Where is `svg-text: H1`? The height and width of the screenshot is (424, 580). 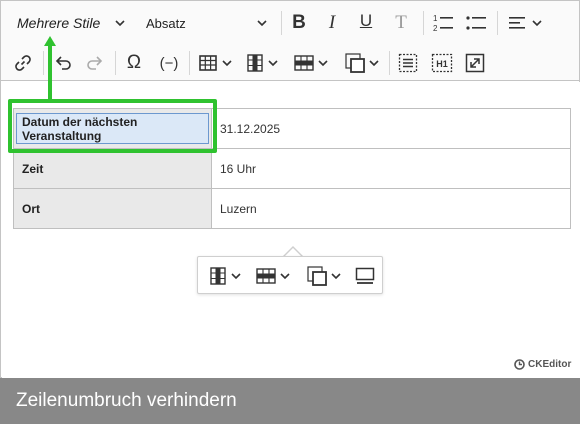 svg-text: H1 is located at coordinates (442, 64).